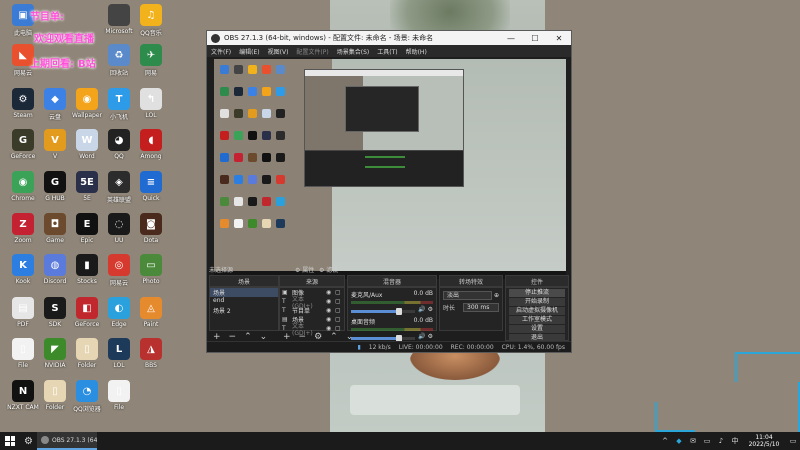 The width and height of the screenshot is (800, 450). Describe the element at coordinates (353, 51) in the screenshot. I see `menu-scene-collection: 场景集合(S)` at that location.